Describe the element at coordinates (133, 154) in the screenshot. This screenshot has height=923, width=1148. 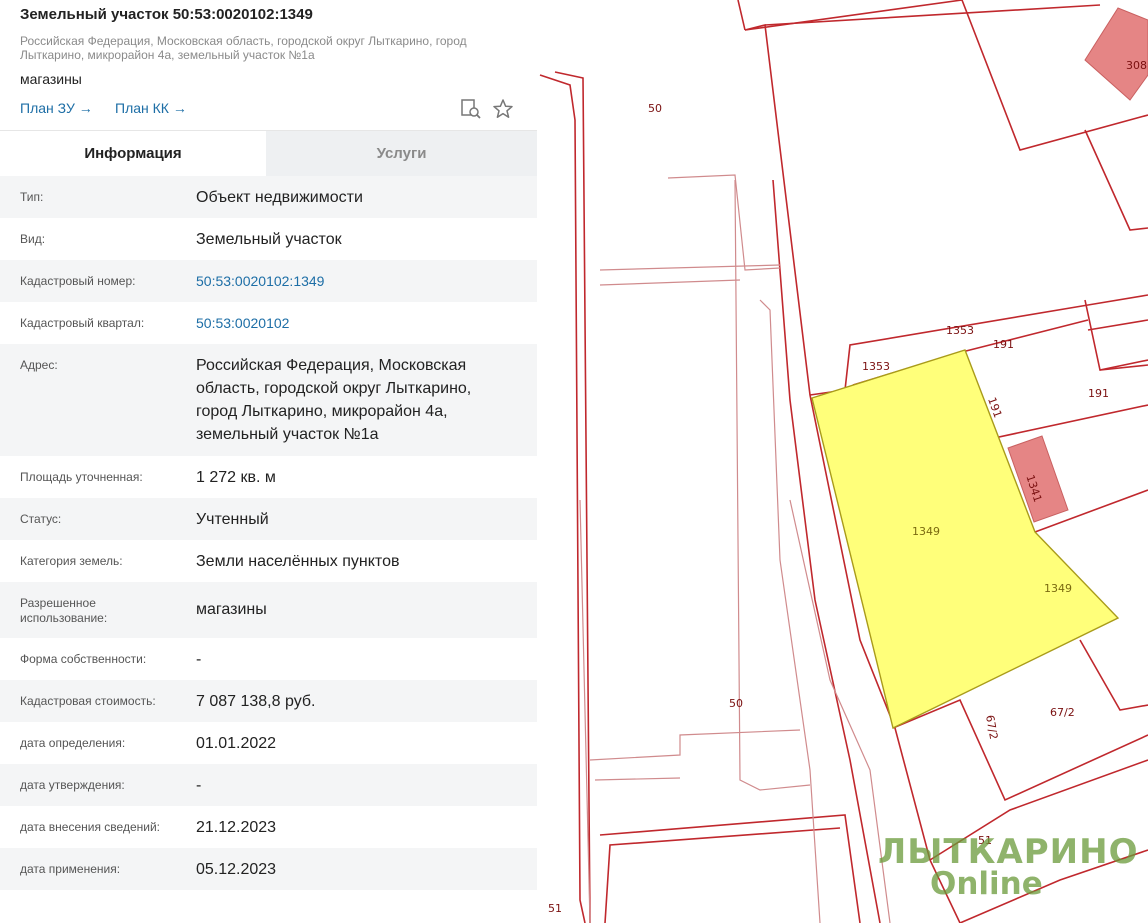
I see `tab-info: Информация` at that location.